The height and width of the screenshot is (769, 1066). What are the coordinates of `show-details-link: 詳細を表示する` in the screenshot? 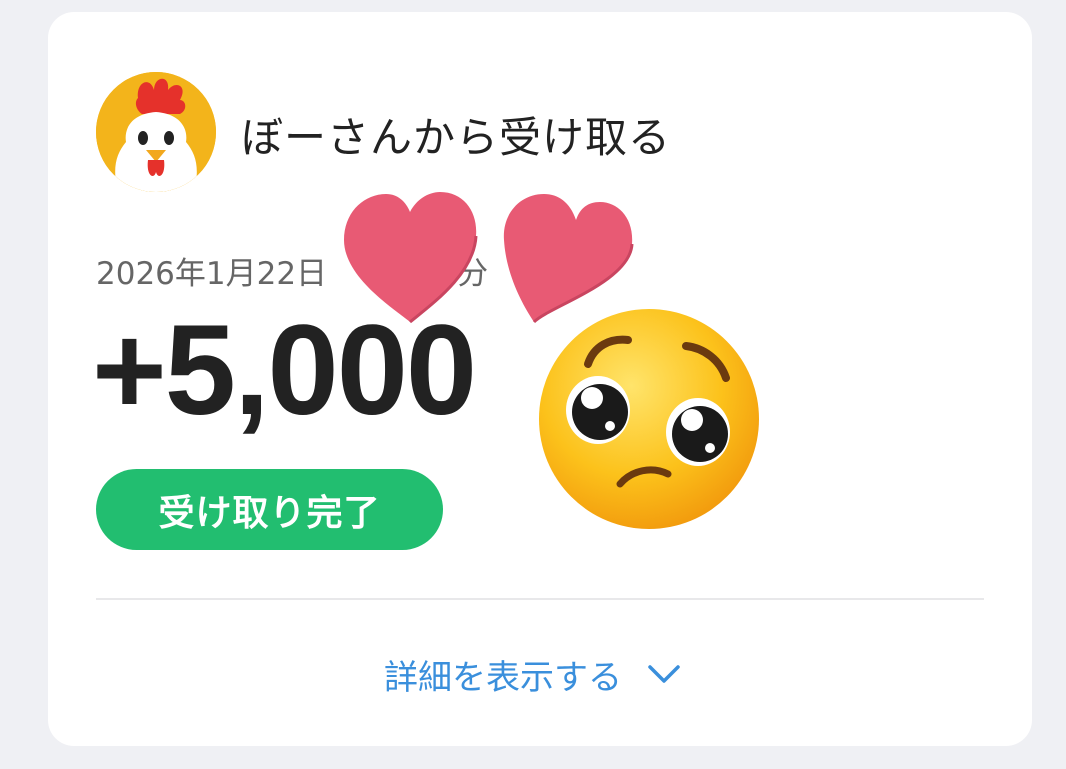 It's located at (533, 674).